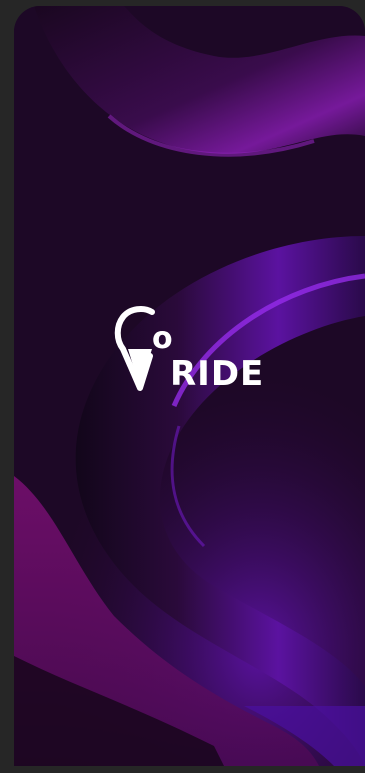 The height and width of the screenshot is (773, 365). I want to click on logo-word-ride: RIDE, so click(217, 374).